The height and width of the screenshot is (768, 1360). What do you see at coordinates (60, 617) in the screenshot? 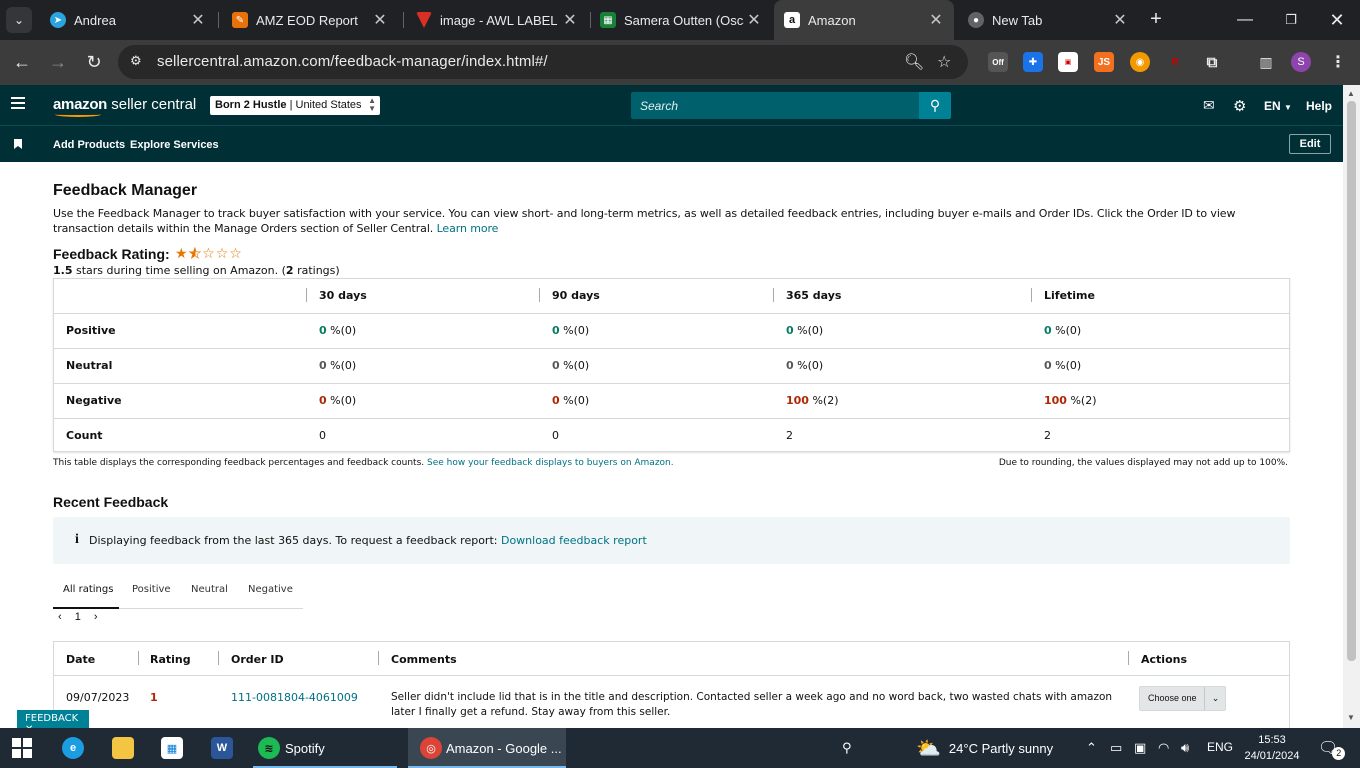
I see `chevron-left-icon: ‹` at bounding box center [60, 617].